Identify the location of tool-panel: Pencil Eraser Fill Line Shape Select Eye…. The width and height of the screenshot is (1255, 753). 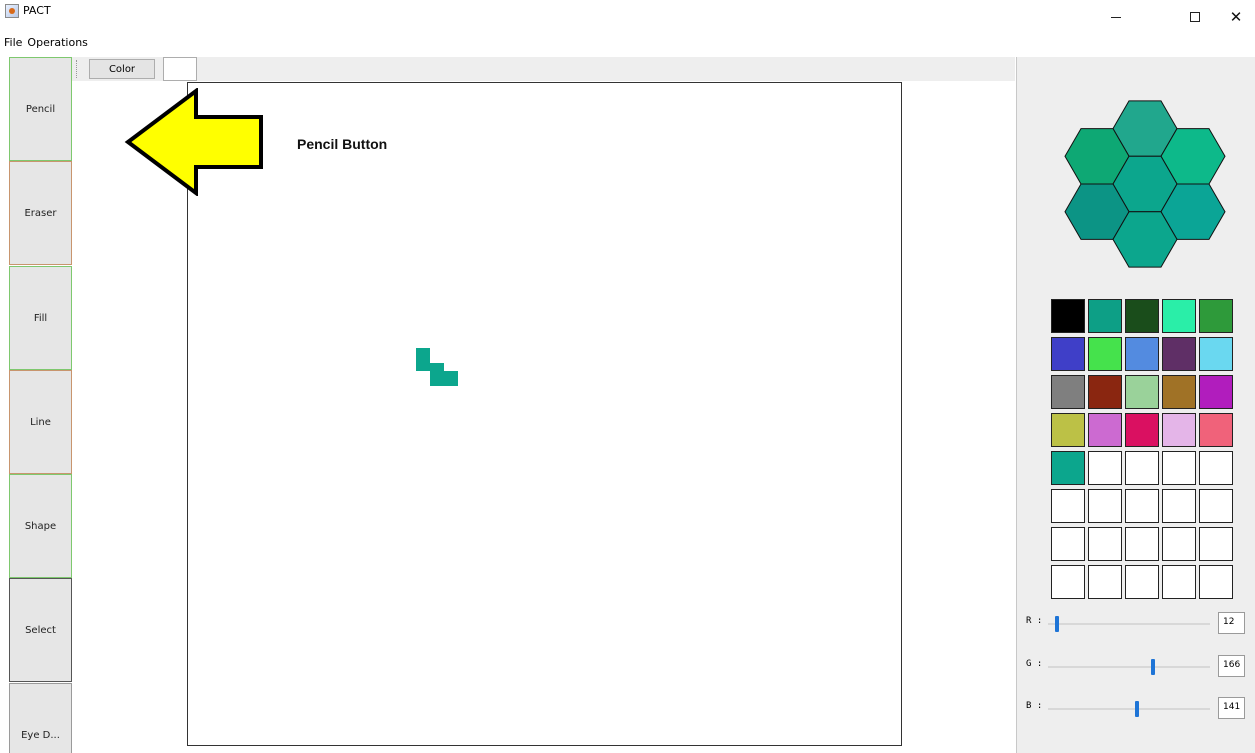
(40, 405).